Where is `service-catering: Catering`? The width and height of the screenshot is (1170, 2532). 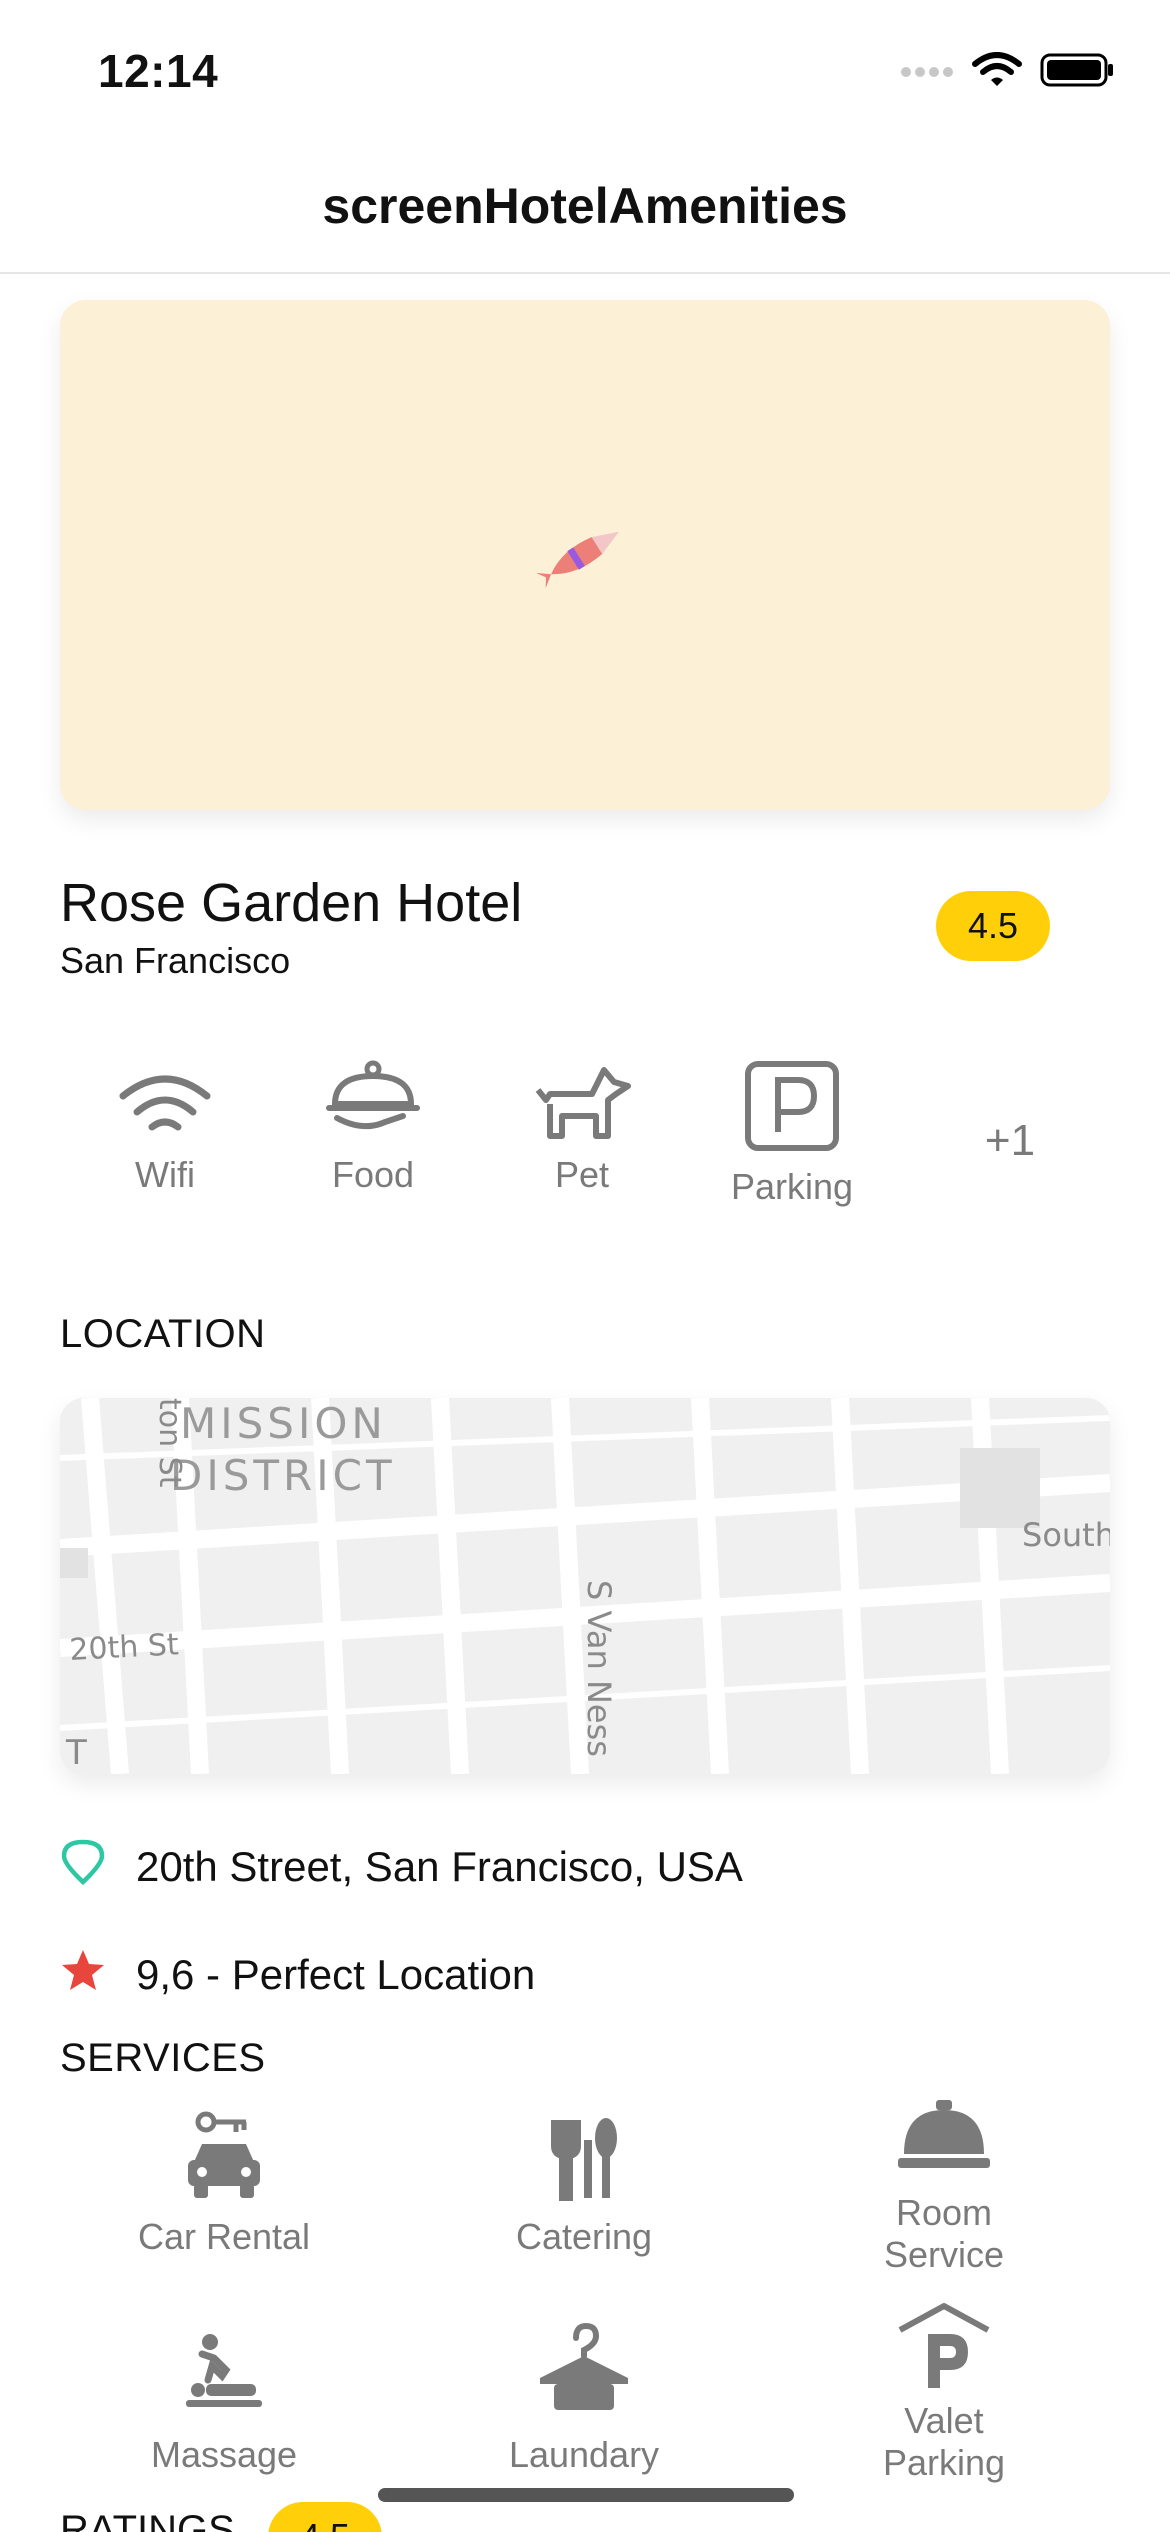 service-catering: Catering is located at coordinates (584, 2184).